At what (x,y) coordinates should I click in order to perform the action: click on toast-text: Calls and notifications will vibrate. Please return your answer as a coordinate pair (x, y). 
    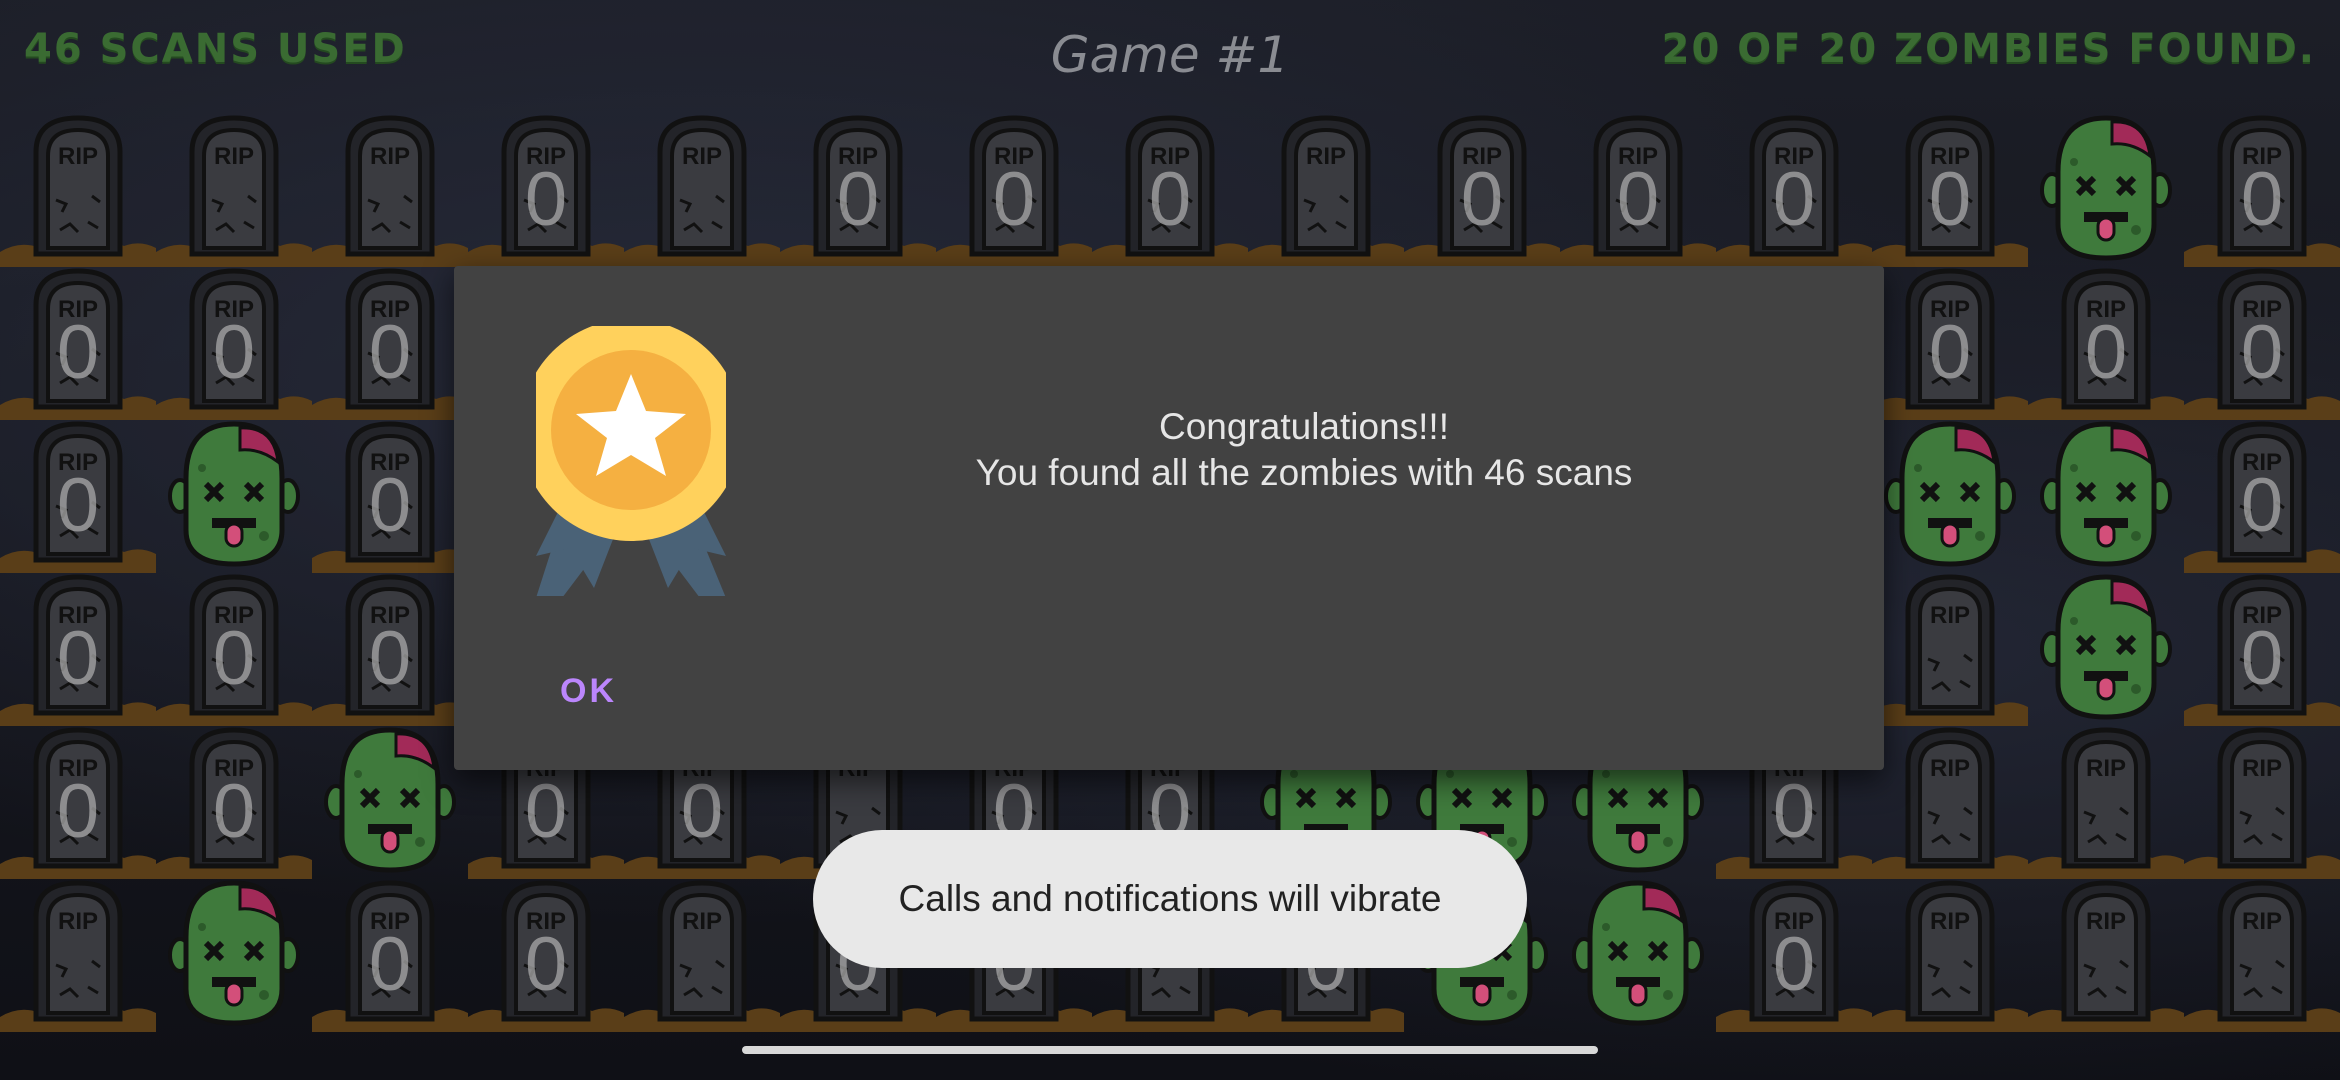
    Looking at the image, I should click on (1170, 898).